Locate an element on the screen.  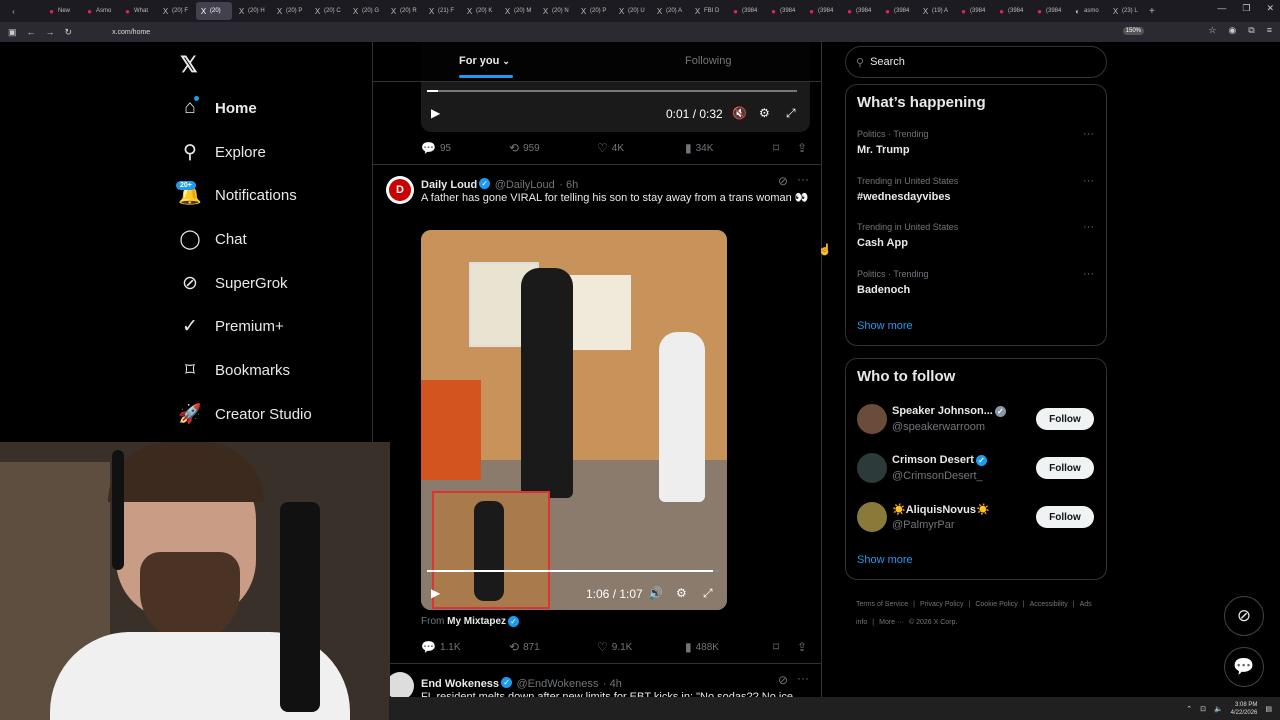
browser-tab: X (20) N is located at coordinates (556, 11).